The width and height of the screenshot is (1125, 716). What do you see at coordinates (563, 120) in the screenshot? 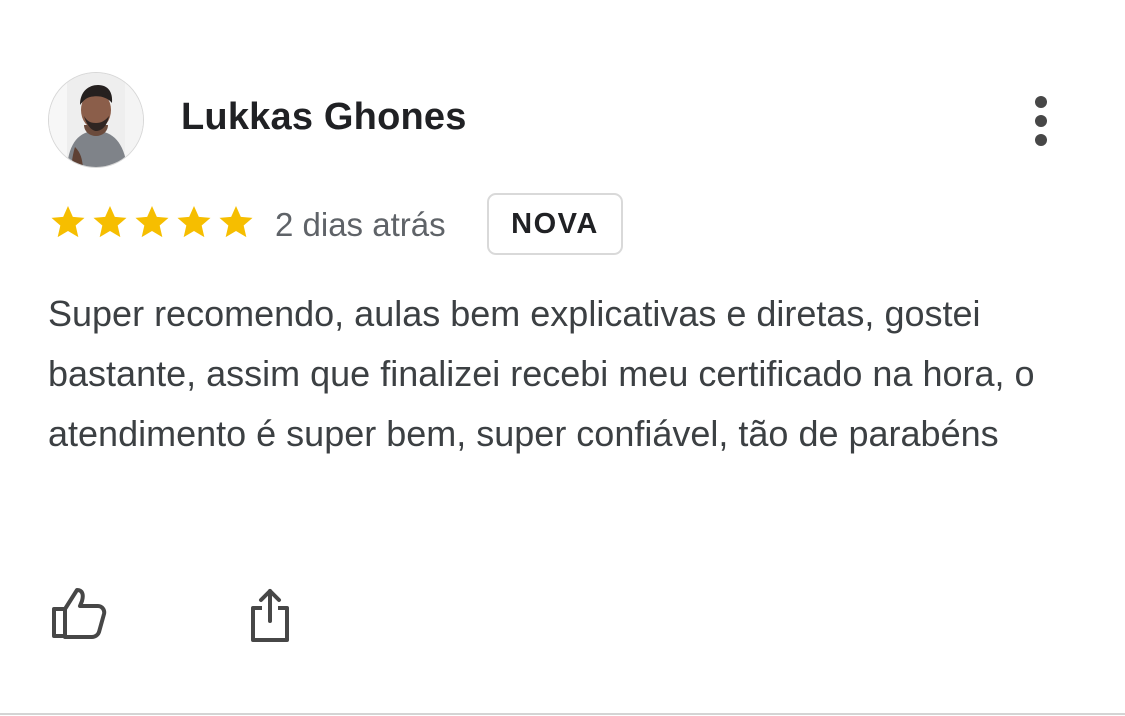
I see `review-header: Lukkas Ghones` at bounding box center [563, 120].